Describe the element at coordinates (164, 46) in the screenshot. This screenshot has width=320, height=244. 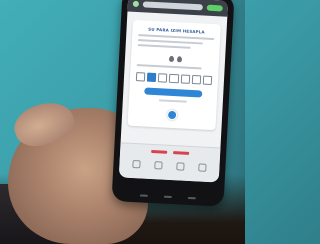
I see `description-line` at that location.